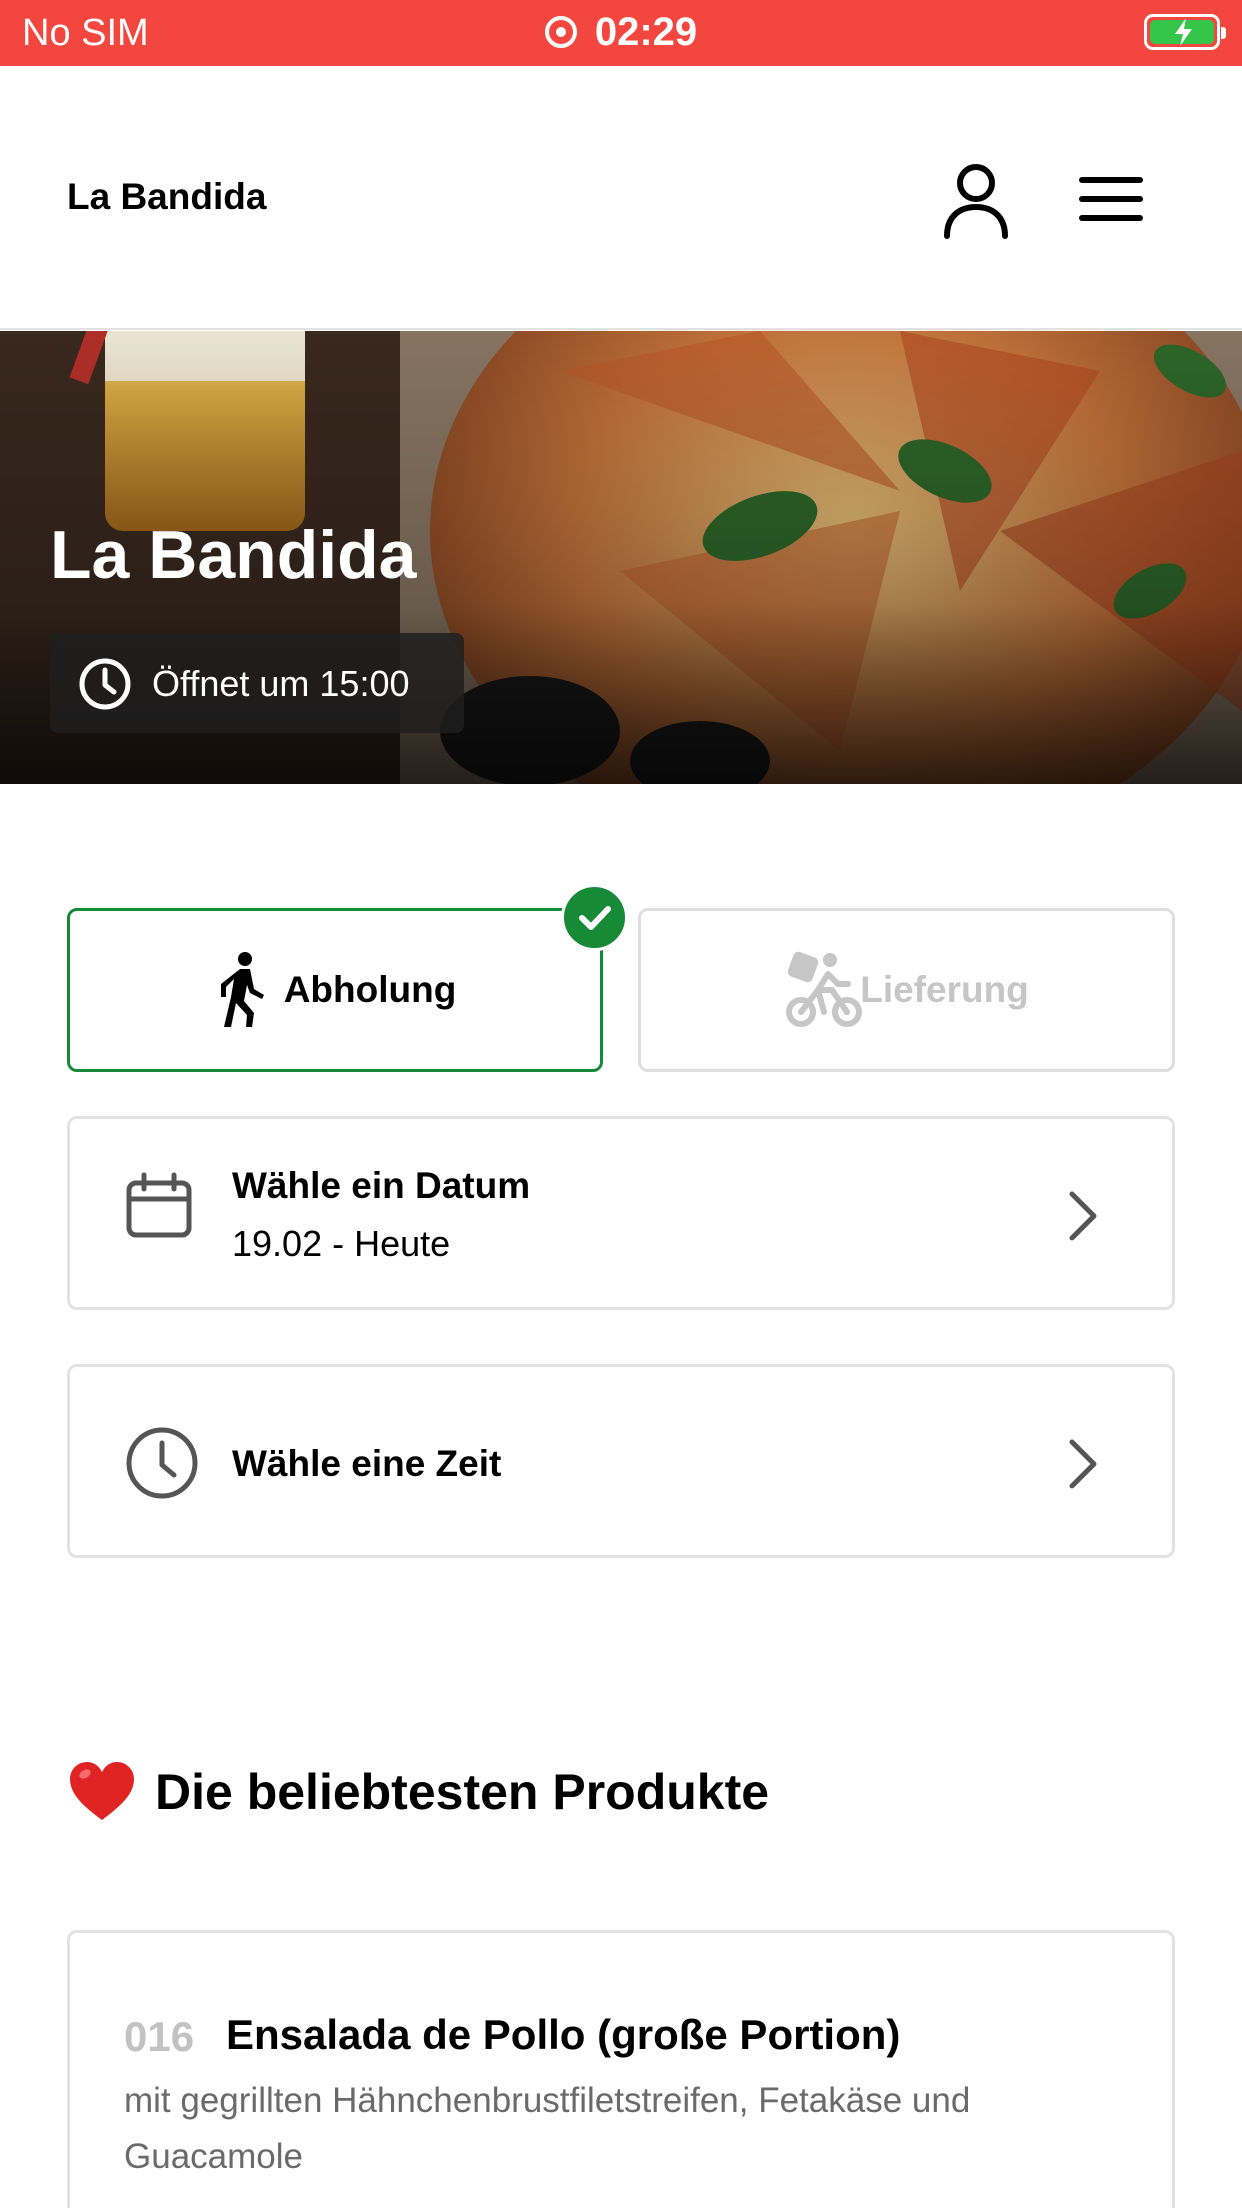 This screenshot has width=1242, height=2208. What do you see at coordinates (233, 555) in the screenshot?
I see `restaurant-title: La Bandida` at bounding box center [233, 555].